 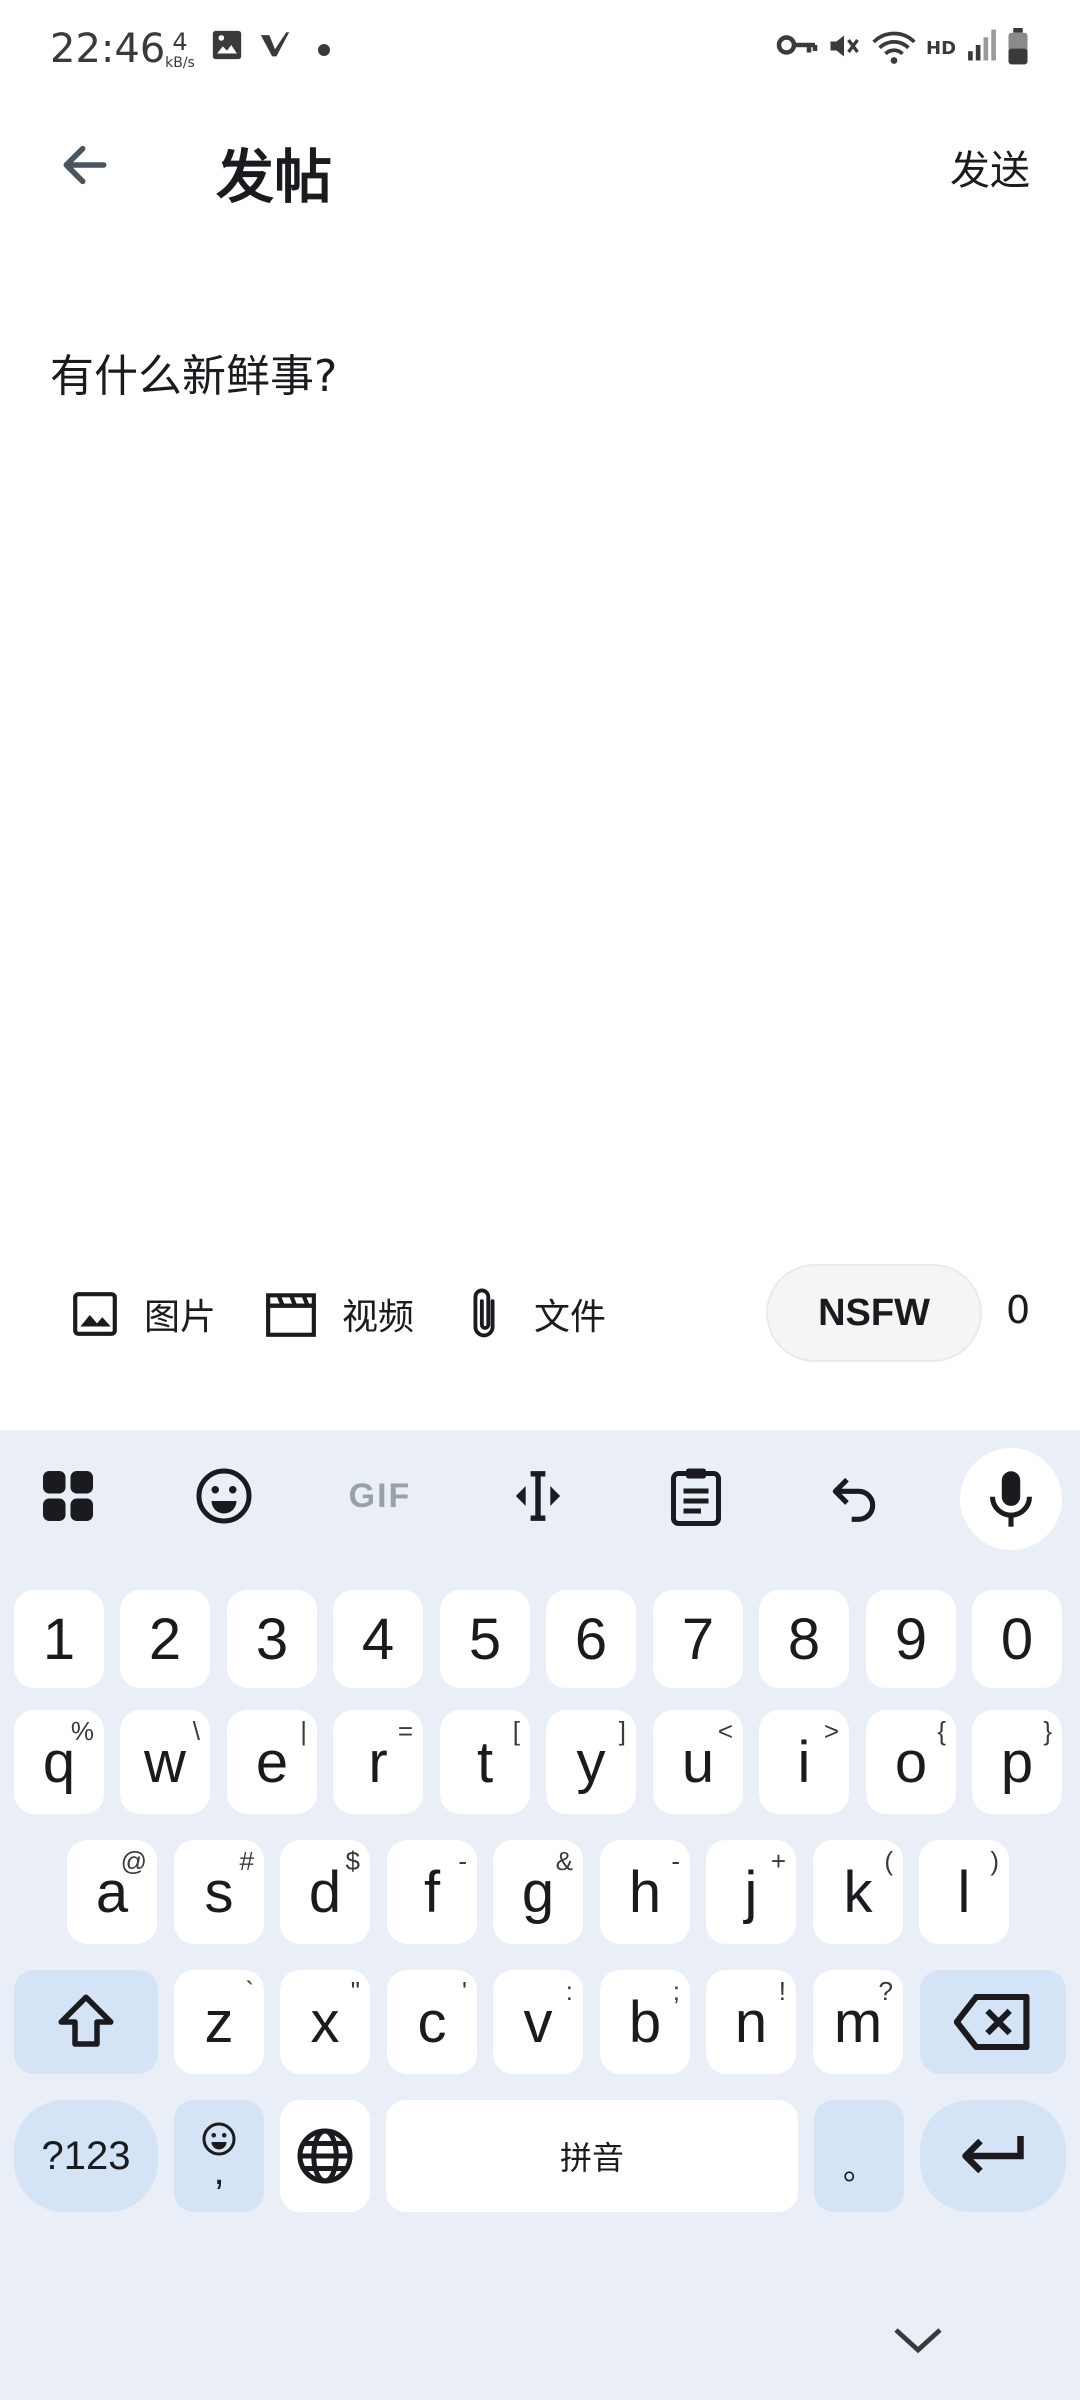 What do you see at coordinates (911, 1762) in the screenshot?
I see `key-o: o{` at bounding box center [911, 1762].